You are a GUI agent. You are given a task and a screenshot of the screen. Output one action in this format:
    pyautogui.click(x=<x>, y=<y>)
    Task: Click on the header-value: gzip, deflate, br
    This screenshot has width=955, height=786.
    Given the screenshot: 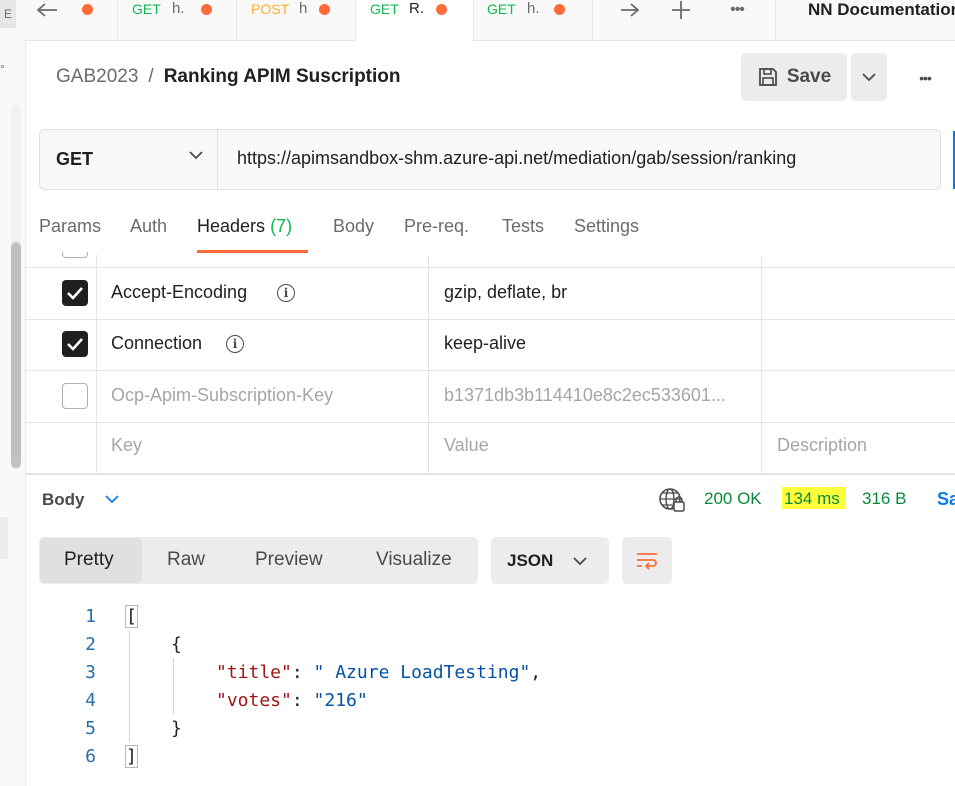 What is the action you would take?
    pyautogui.click(x=505, y=292)
    